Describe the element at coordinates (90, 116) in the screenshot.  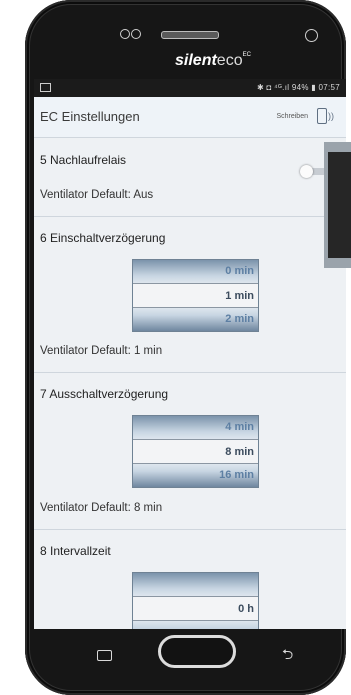
I see `page-title: EC Einstellungen` at that location.